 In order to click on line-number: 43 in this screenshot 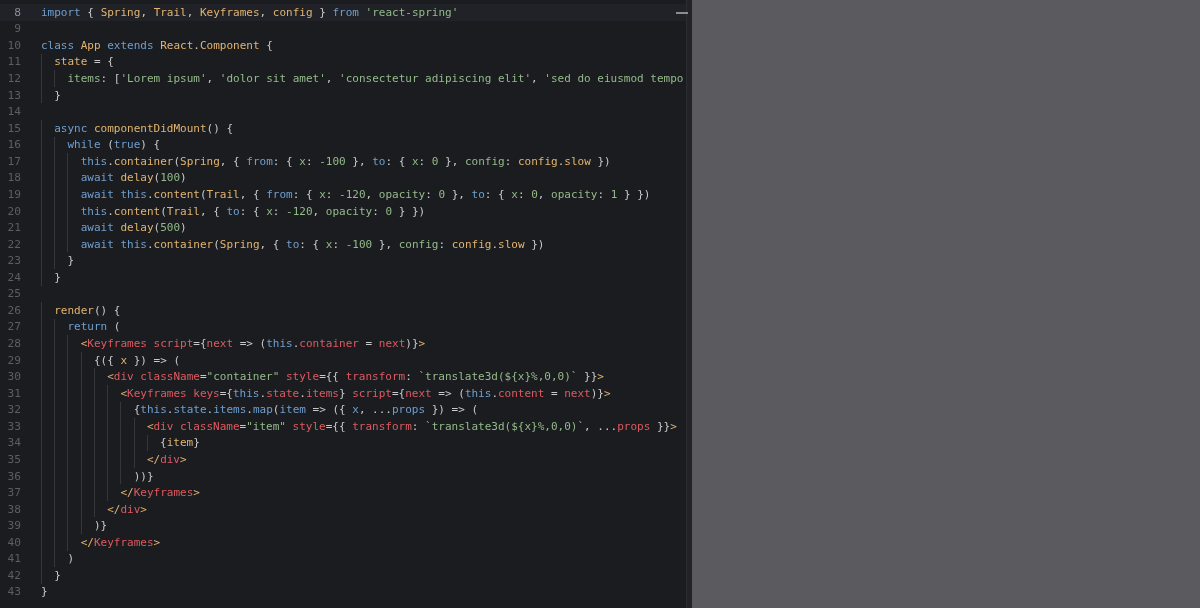, I will do `click(13, 592)`.